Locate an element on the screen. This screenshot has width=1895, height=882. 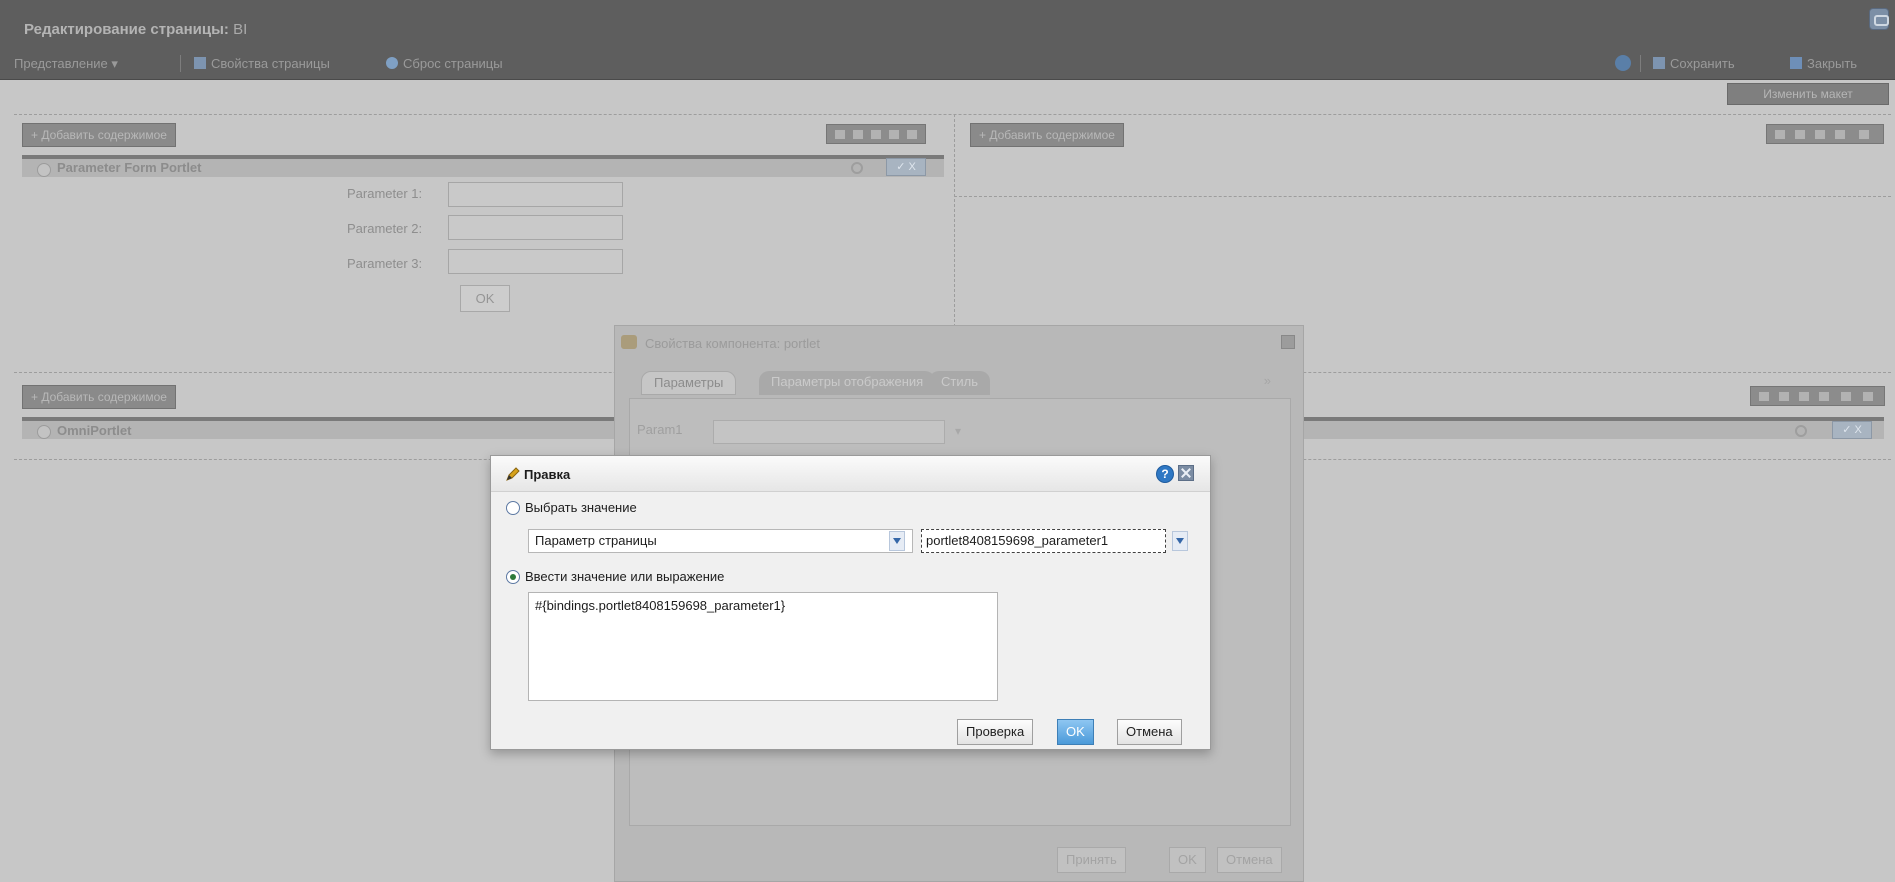
tab-bar: Параметры Параметры отображения Стиль » is located at coordinates (961, 383).